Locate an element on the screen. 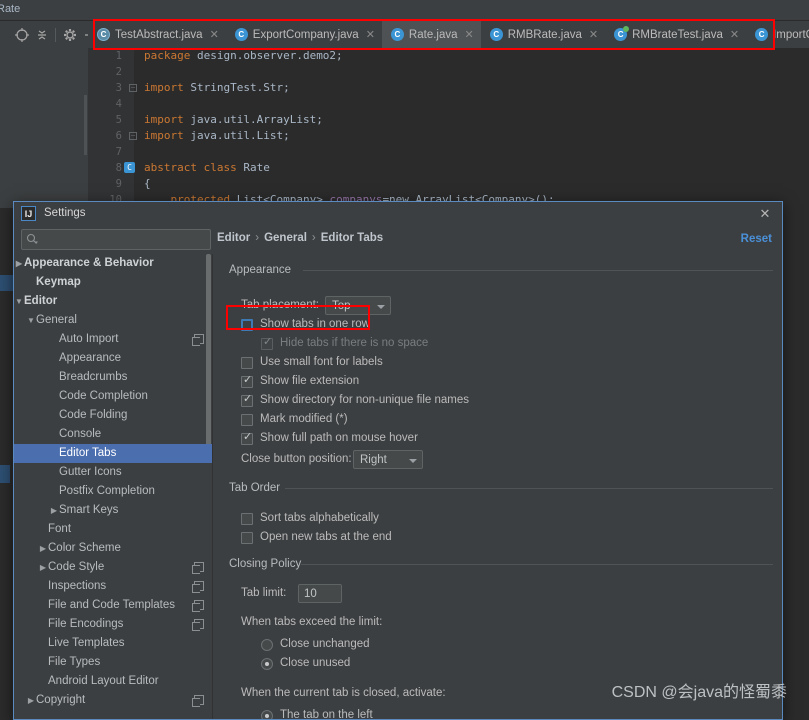 Image resolution: width=809 pixels, height=720 pixels. tree-item-label: Editor Tabs is located at coordinates (88, 453).